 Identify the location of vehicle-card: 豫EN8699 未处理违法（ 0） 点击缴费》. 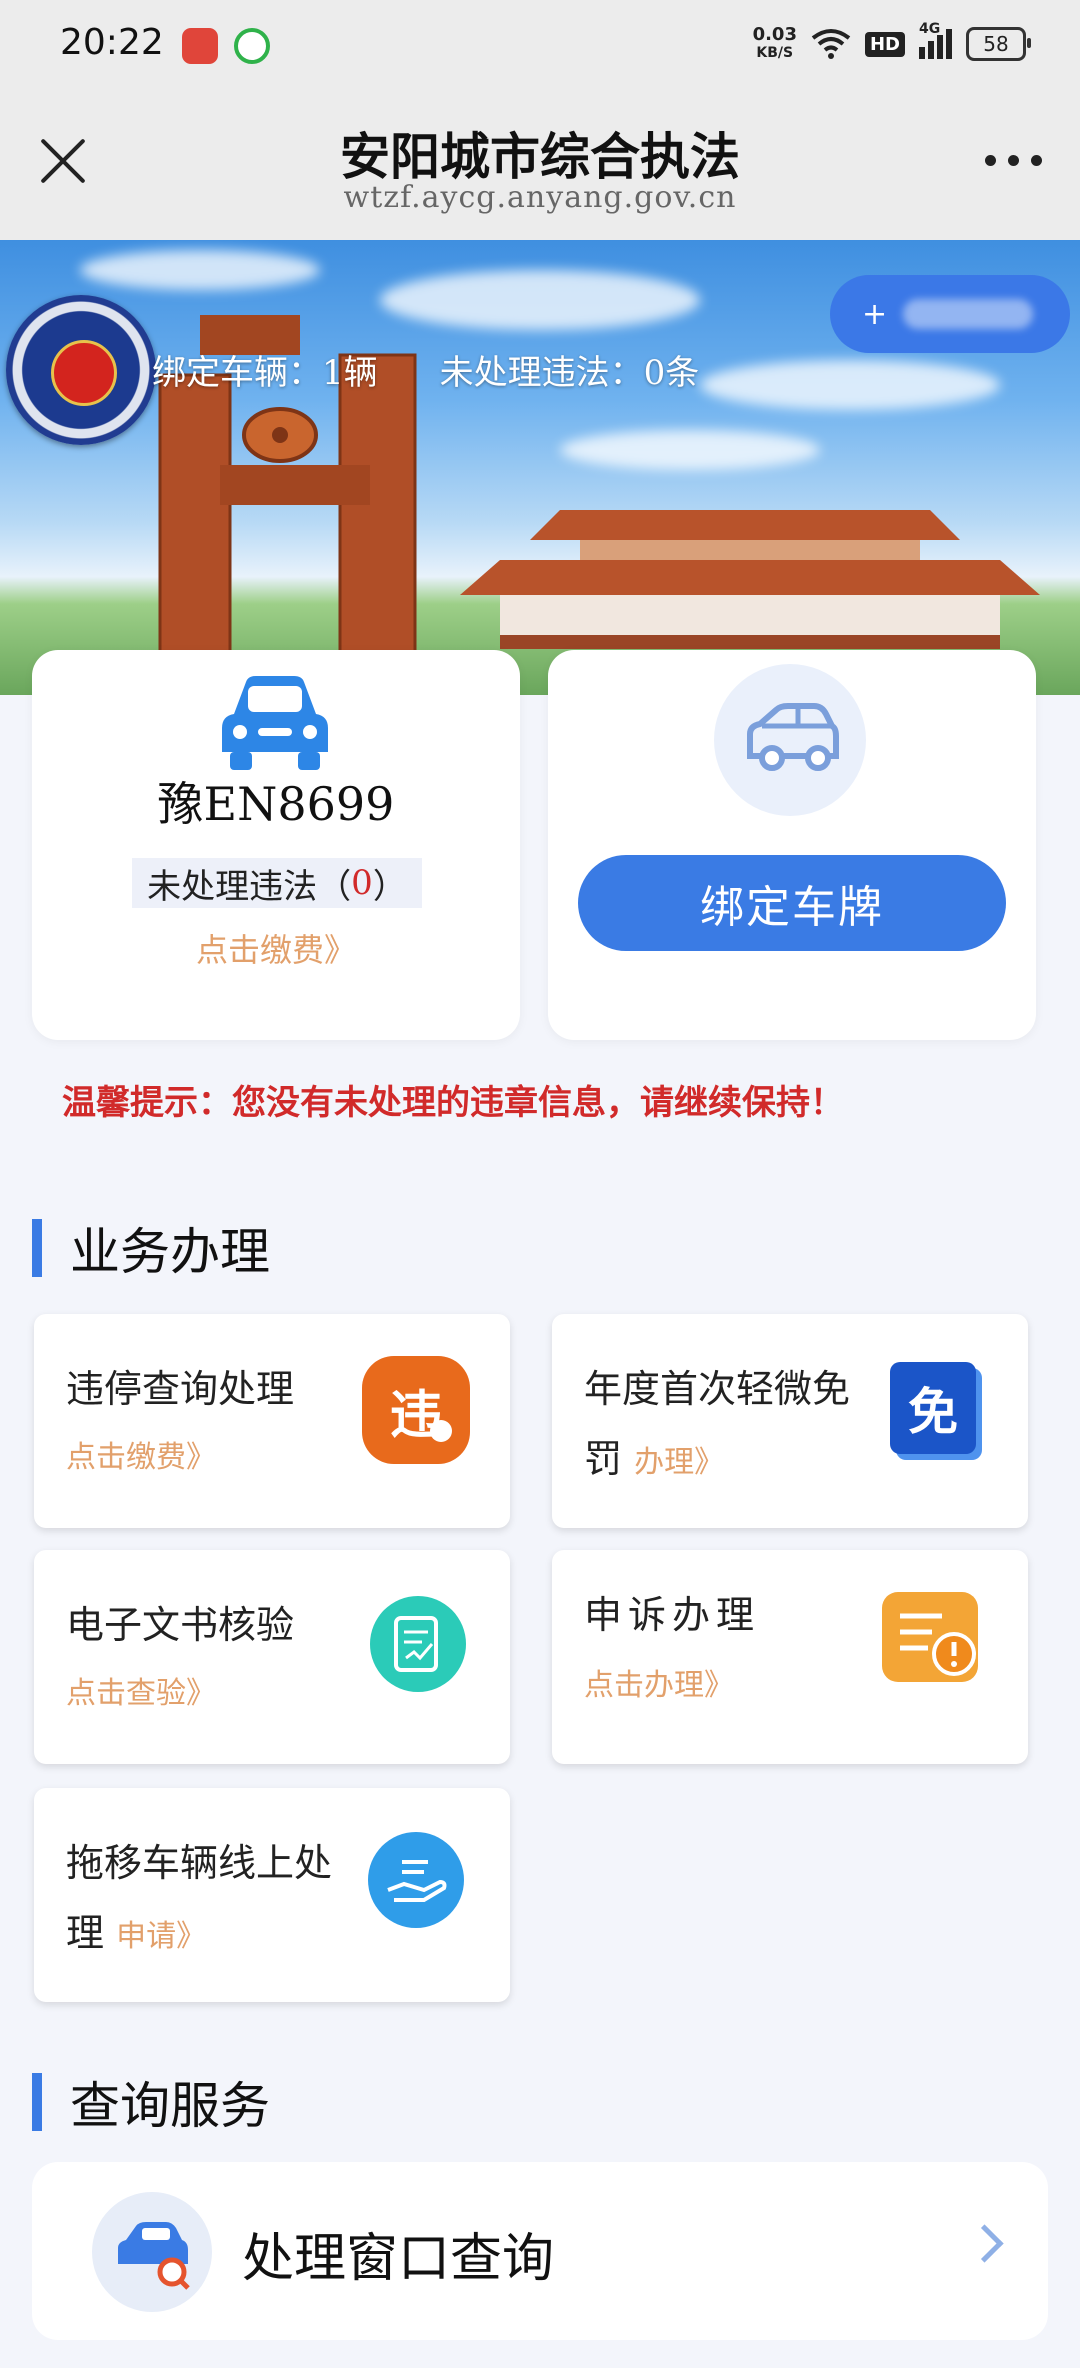
(276, 845).